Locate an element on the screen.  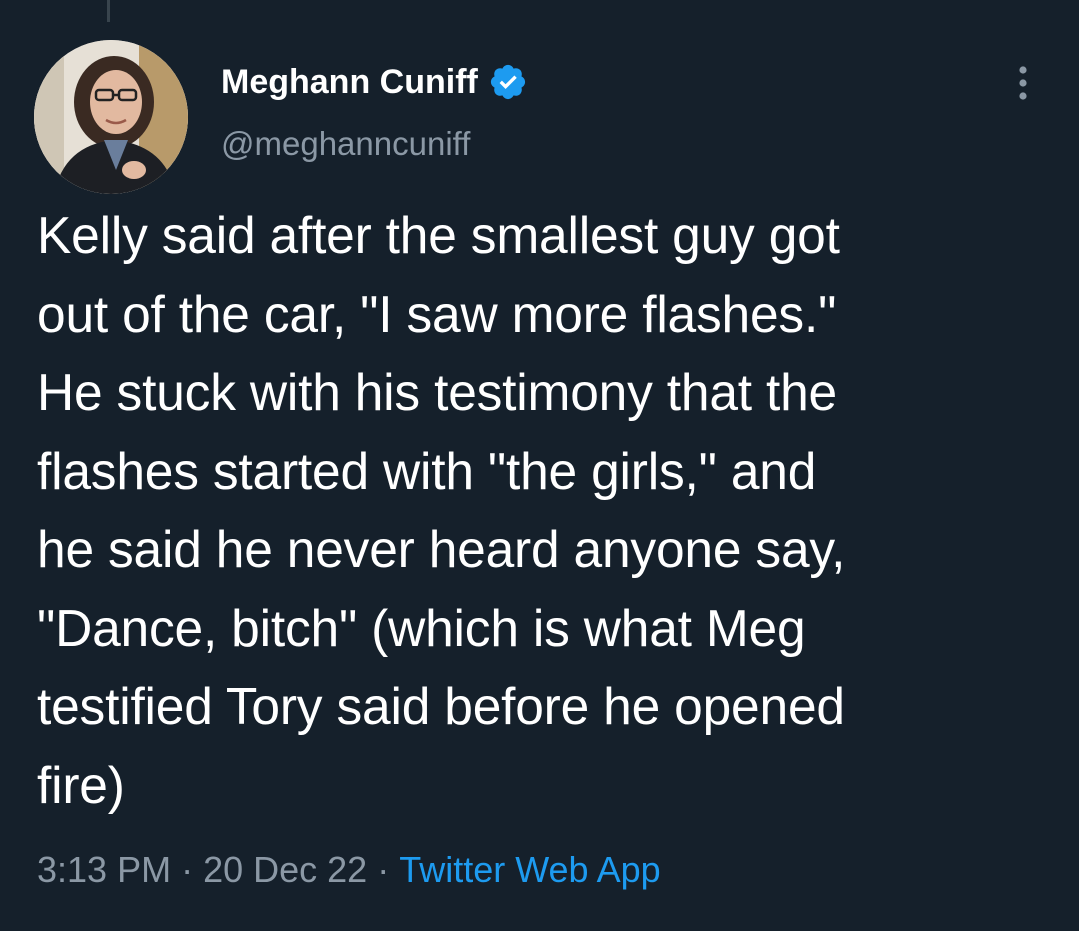
user-handle: @meghanncuniff is located at coordinates (345, 144).